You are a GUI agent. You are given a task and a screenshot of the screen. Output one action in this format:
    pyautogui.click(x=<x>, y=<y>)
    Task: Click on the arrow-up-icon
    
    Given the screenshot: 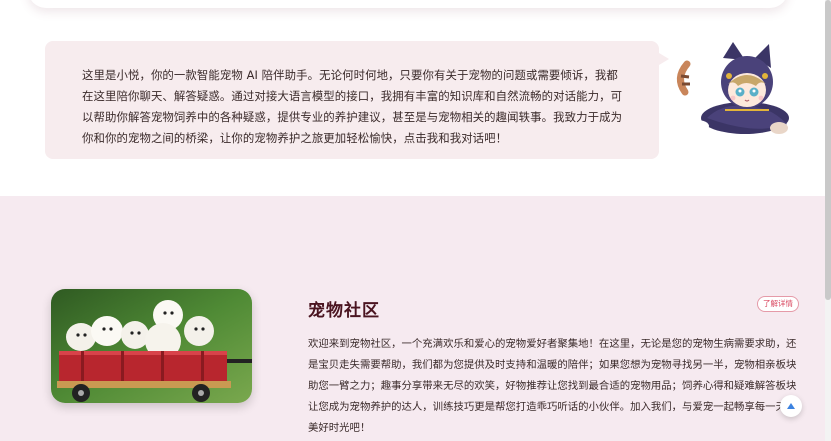 What is the action you would take?
    pyautogui.click(x=791, y=406)
    